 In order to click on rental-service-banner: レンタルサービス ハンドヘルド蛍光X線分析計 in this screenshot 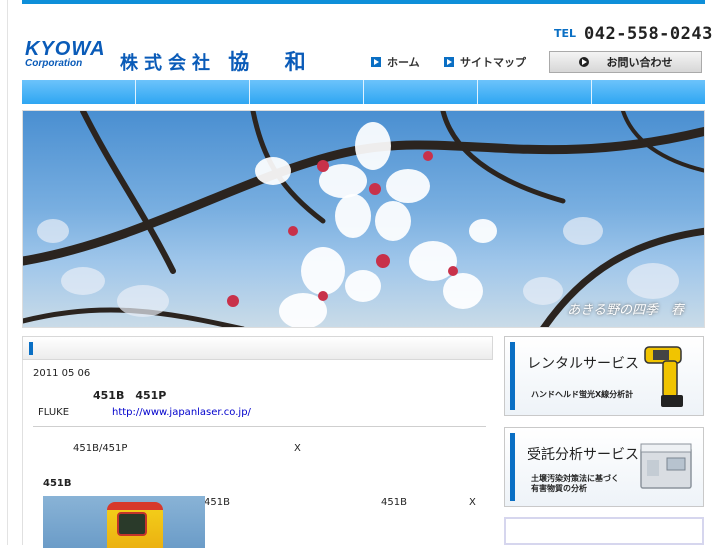, I will do `click(604, 376)`.